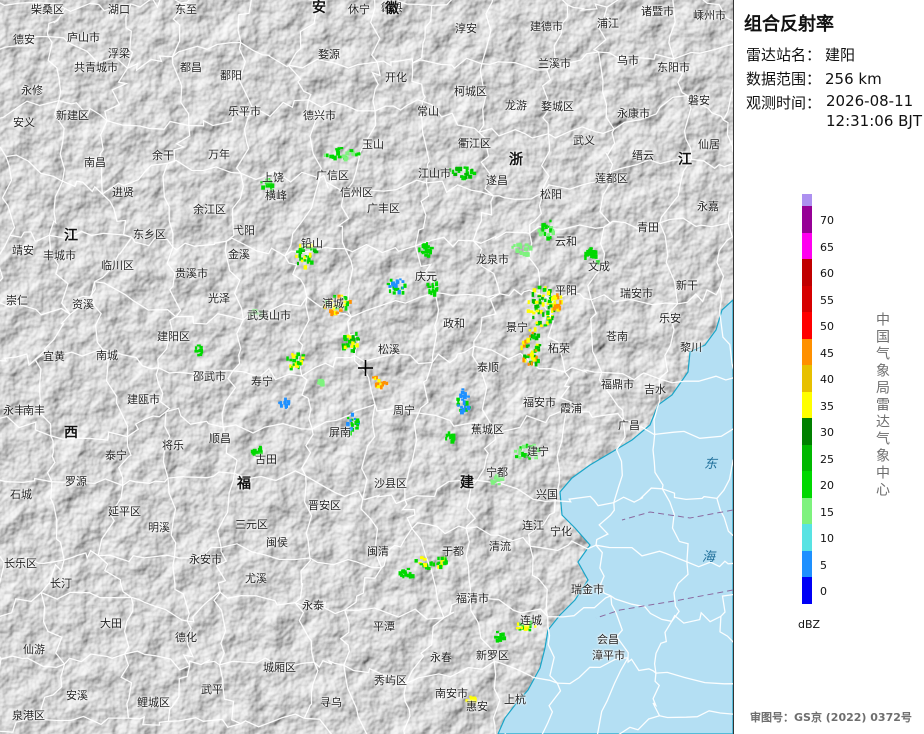  I want to click on range-value: 256 km, so click(853, 79).